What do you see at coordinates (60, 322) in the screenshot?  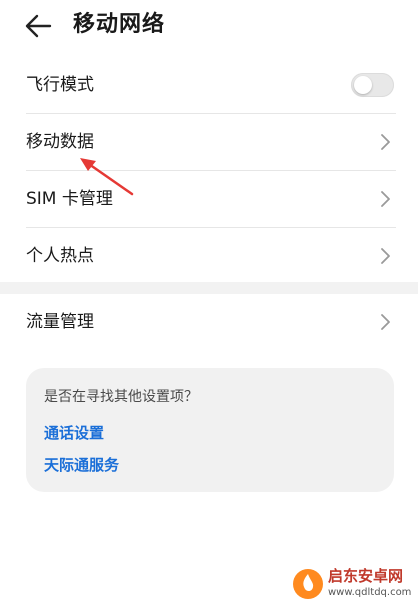 I see `data-usage-label: 流量管理` at bounding box center [60, 322].